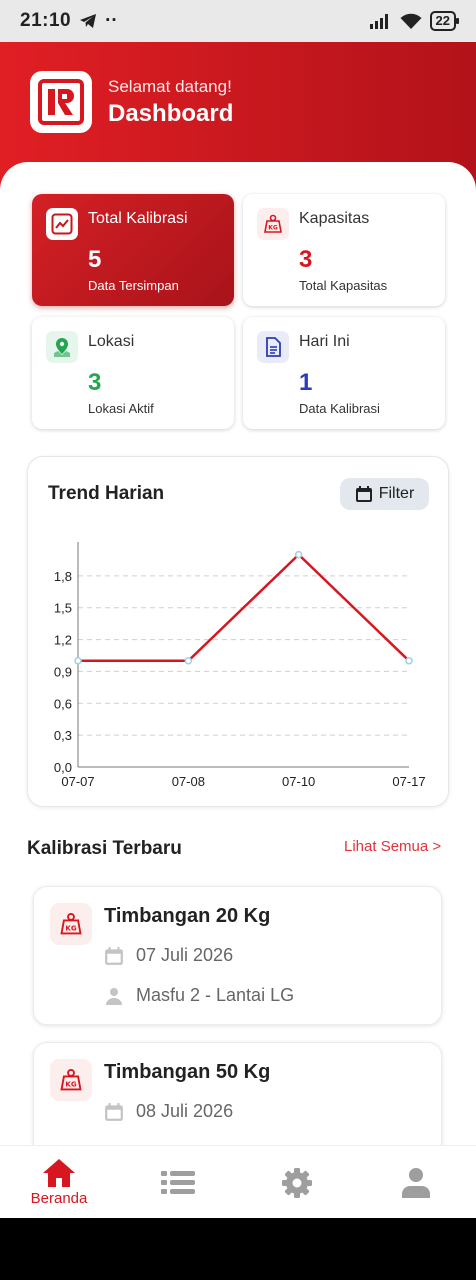  What do you see at coordinates (324, 341) in the screenshot?
I see `stat-label: Hari Ini` at bounding box center [324, 341].